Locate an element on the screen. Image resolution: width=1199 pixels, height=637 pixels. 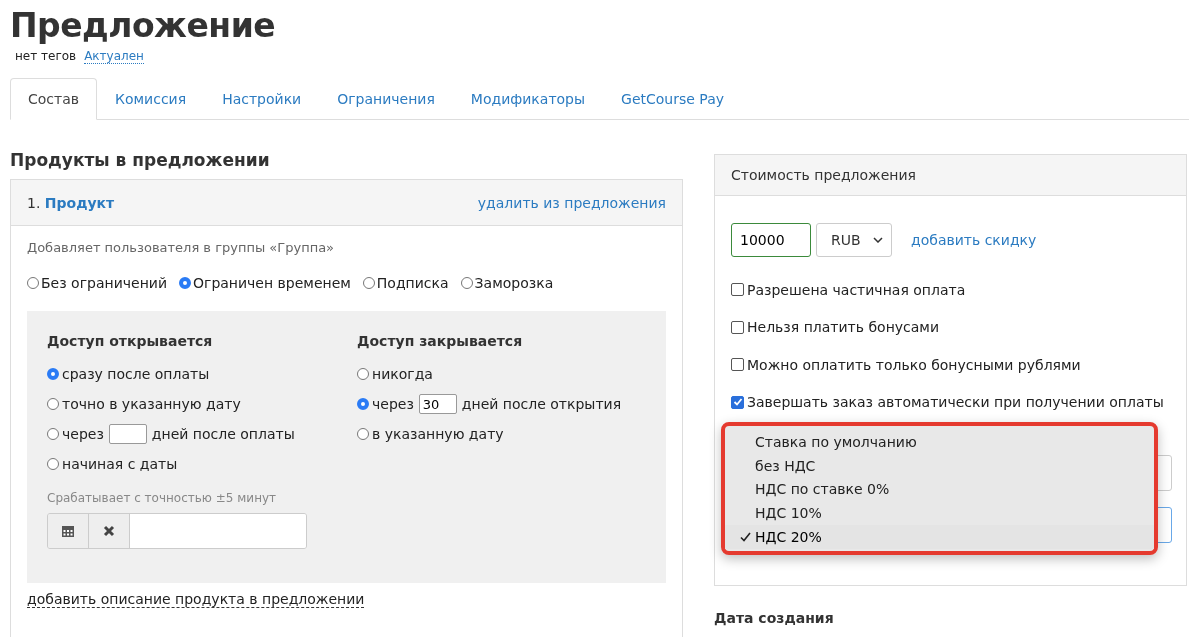
menu-item: без НДС is located at coordinates (939, 465).